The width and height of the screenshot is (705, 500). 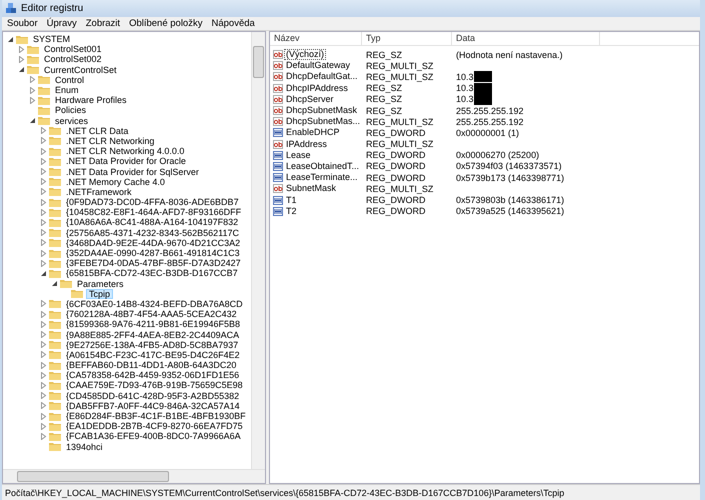 I want to click on tree-item: {CA578358-642B-4459-9352-06D1FD1E56, so click(x=153, y=375).